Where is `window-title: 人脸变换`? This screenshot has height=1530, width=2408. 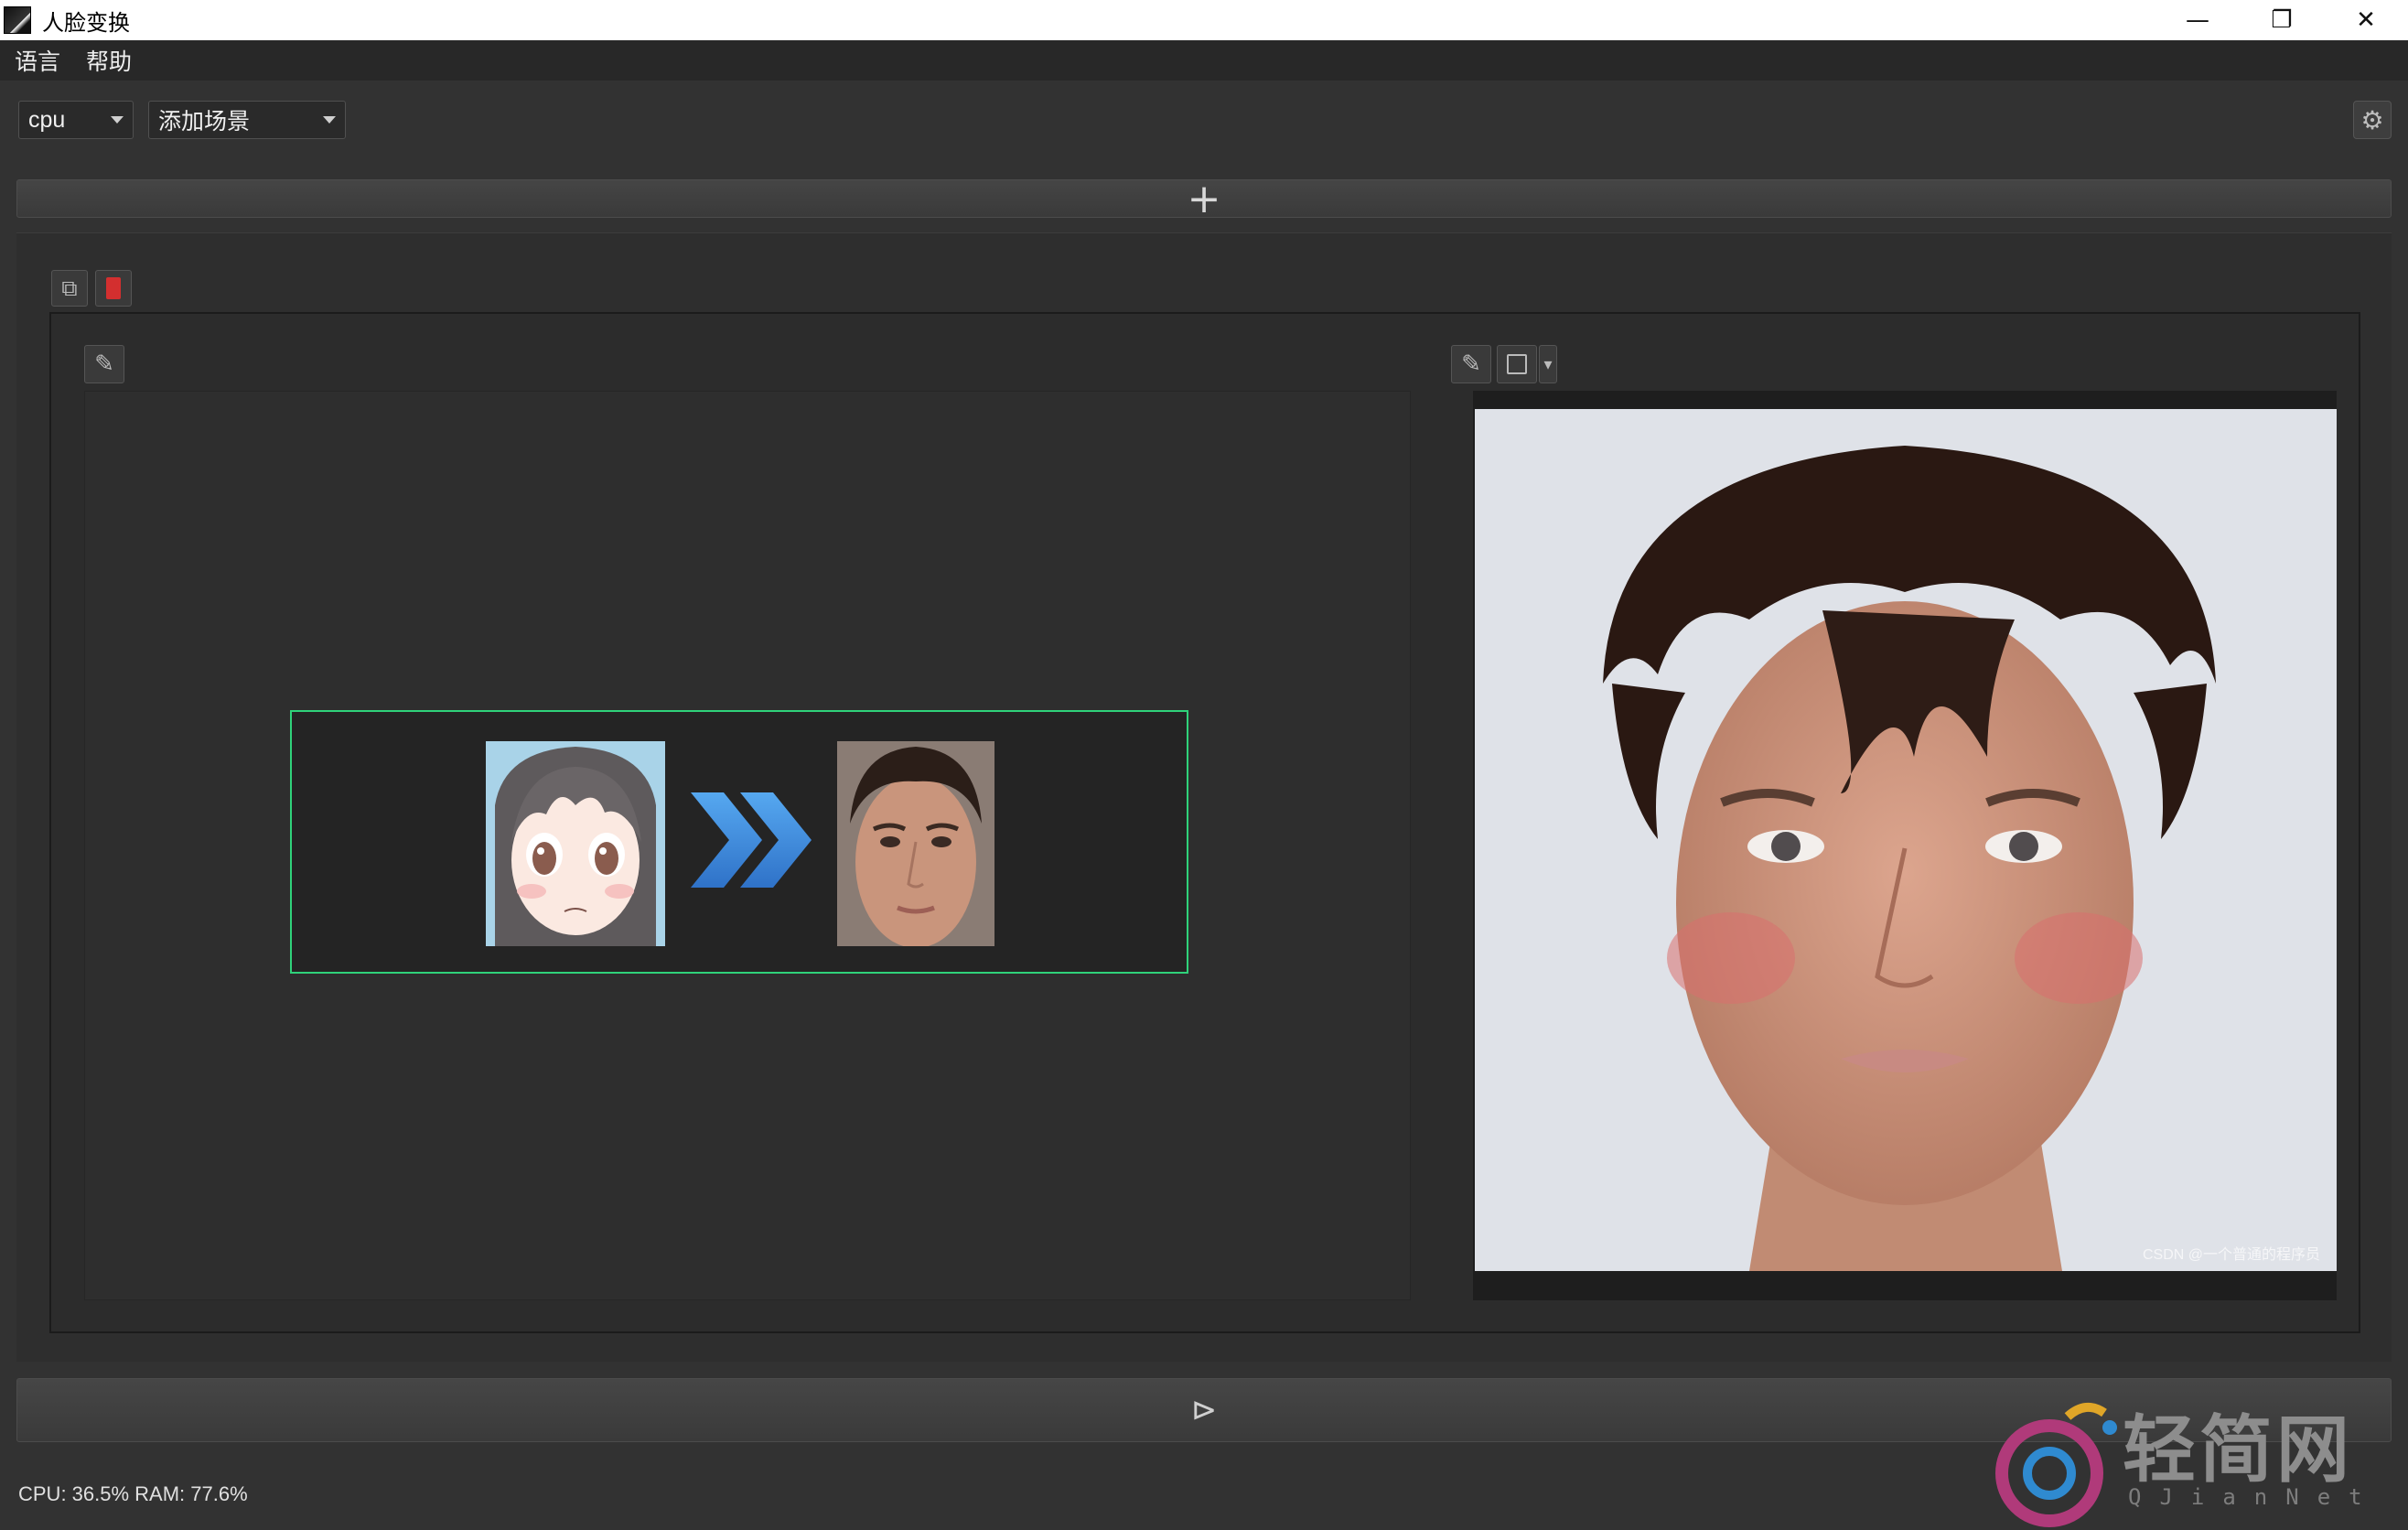
window-title: 人脸变换 is located at coordinates (86, 23).